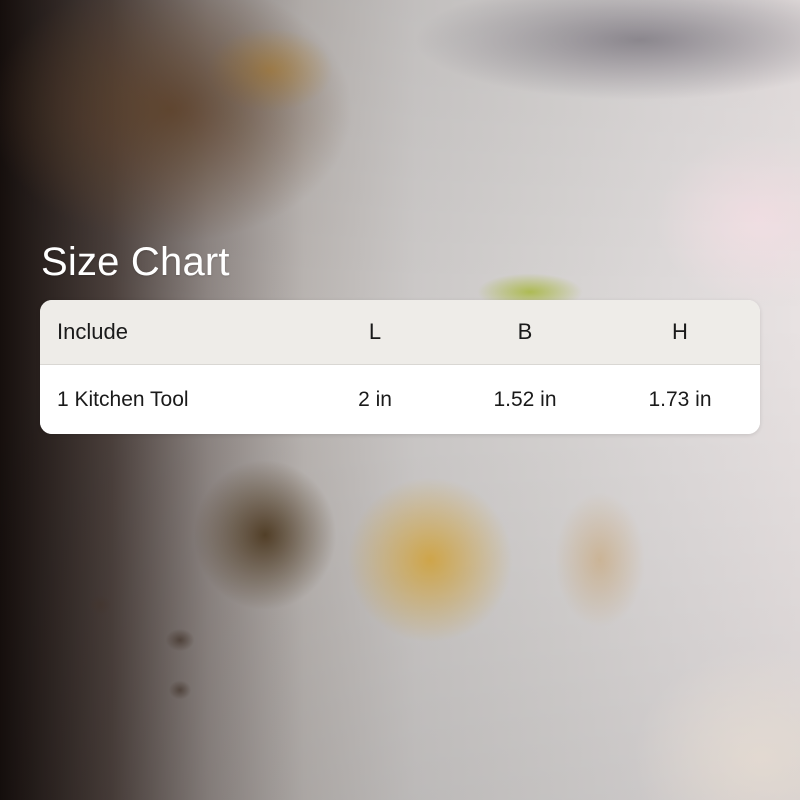 The width and height of the screenshot is (800, 800). Describe the element at coordinates (680, 399) in the screenshot. I see `cell-height: 1.73 in` at that location.